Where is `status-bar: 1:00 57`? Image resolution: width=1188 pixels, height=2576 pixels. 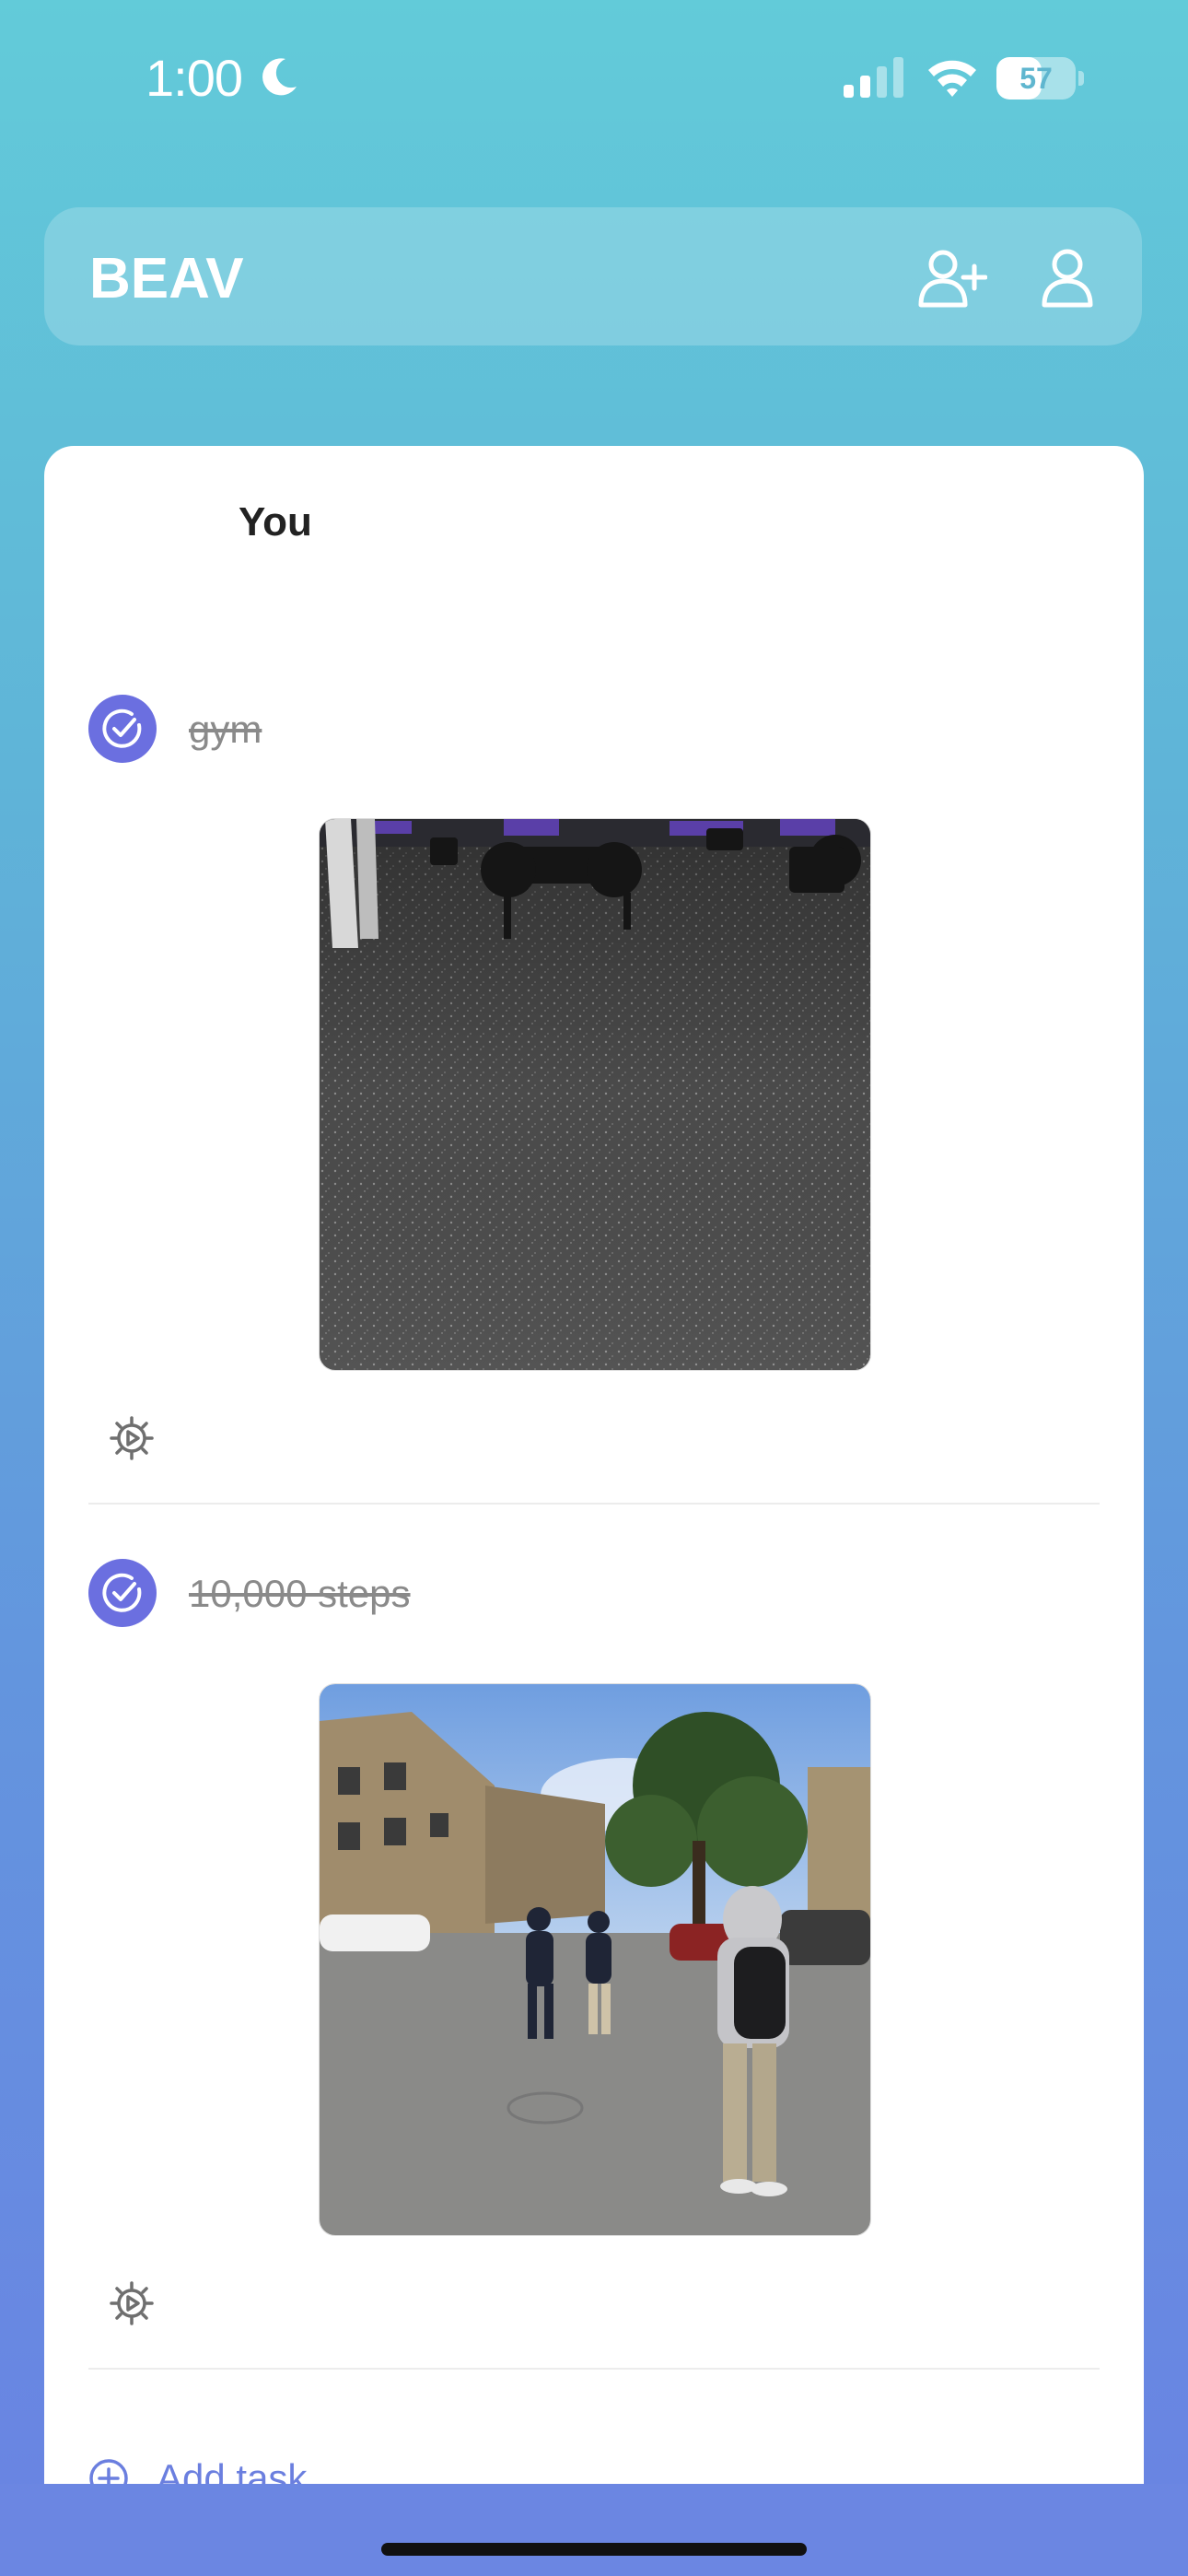
status-bar: 1:00 57 is located at coordinates (594, 78).